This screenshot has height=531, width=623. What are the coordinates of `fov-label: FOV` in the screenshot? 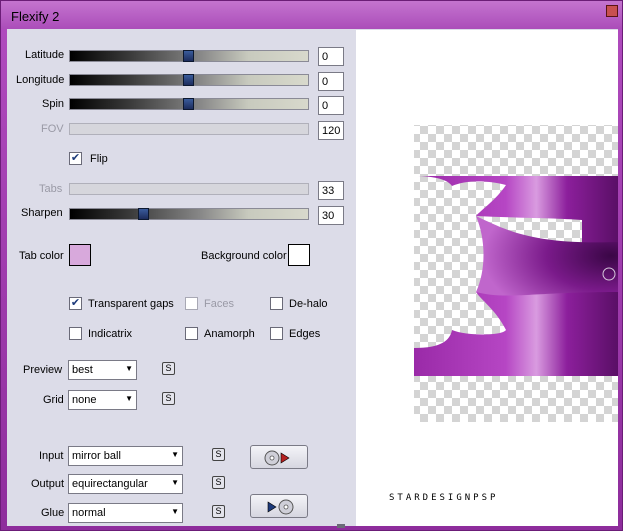 It's located at (52, 129).